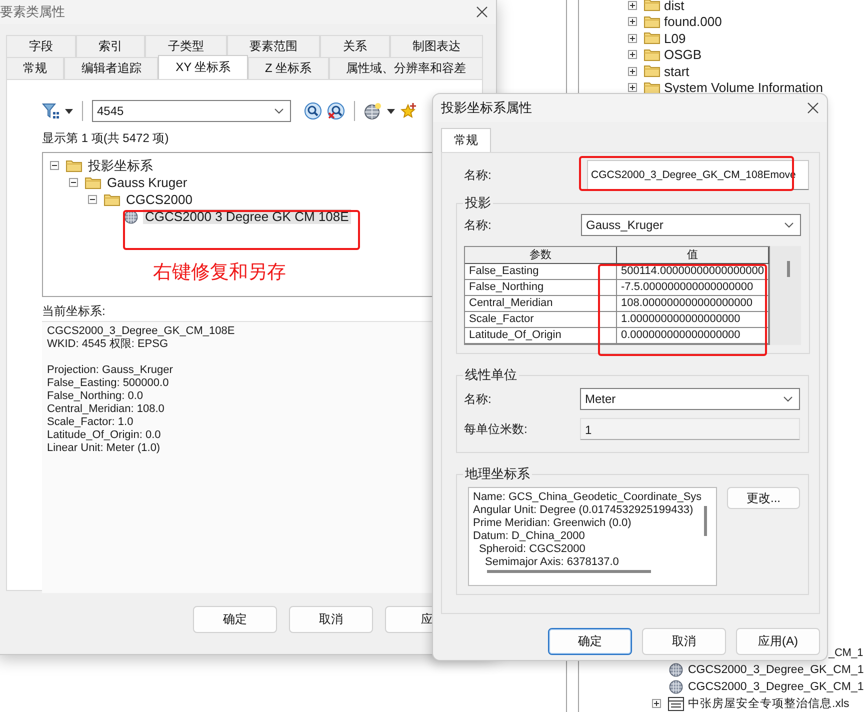  What do you see at coordinates (677, 71) in the screenshot?
I see `tree-item: start` at bounding box center [677, 71].